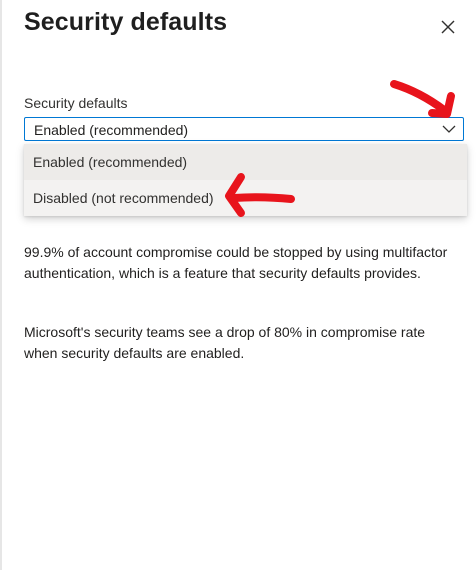 Image resolution: width=476 pixels, height=570 pixels. Describe the element at coordinates (76, 103) in the screenshot. I see `security-defaults-label: Security defaults` at that location.